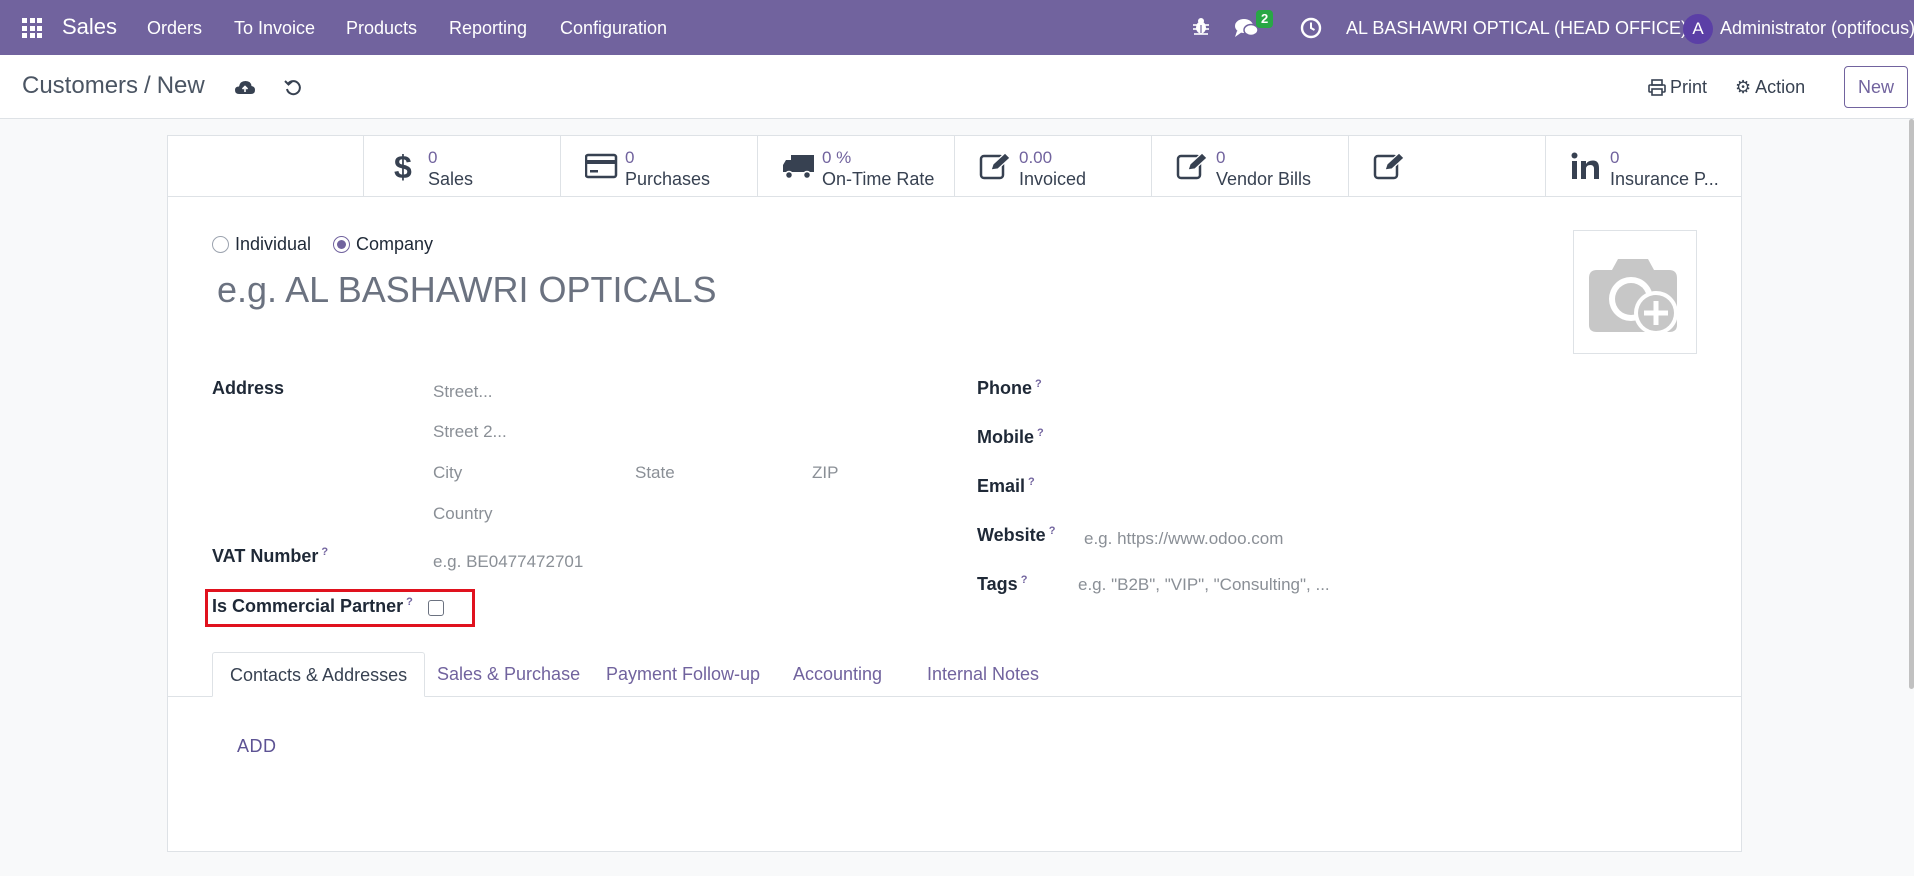 The width and height of the screenshot is (1914, 876). I want to click on printer-icon, so click(1657, 87).